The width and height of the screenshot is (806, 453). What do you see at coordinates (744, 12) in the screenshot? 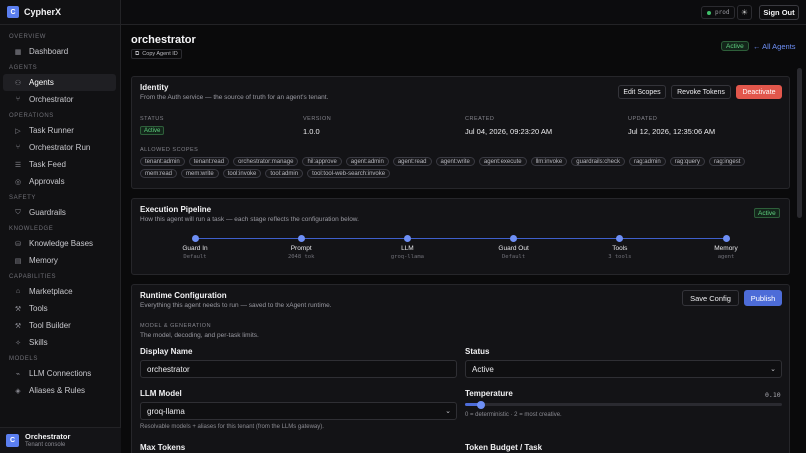
I see `theme-toggle-button: ☀` at bounding box center [744, 12].